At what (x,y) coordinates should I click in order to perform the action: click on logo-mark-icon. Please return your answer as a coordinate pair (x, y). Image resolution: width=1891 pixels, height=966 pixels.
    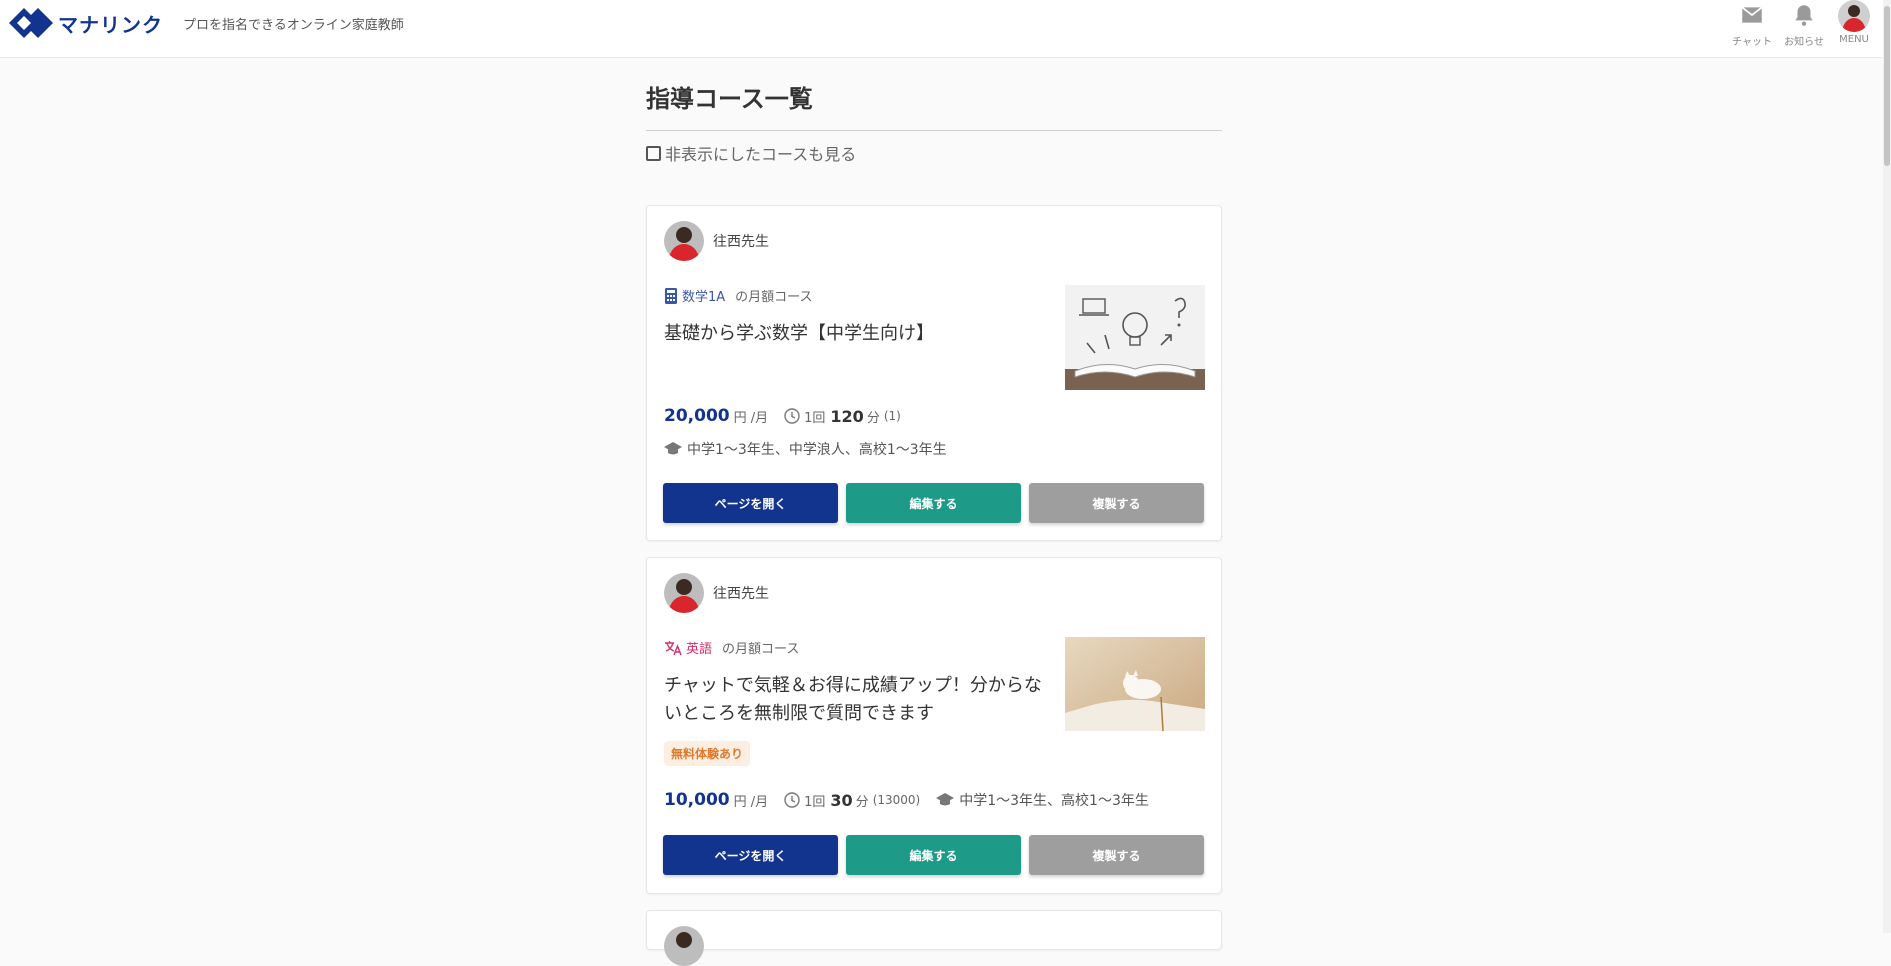
    Looking at the image, I should click on (31, 23).